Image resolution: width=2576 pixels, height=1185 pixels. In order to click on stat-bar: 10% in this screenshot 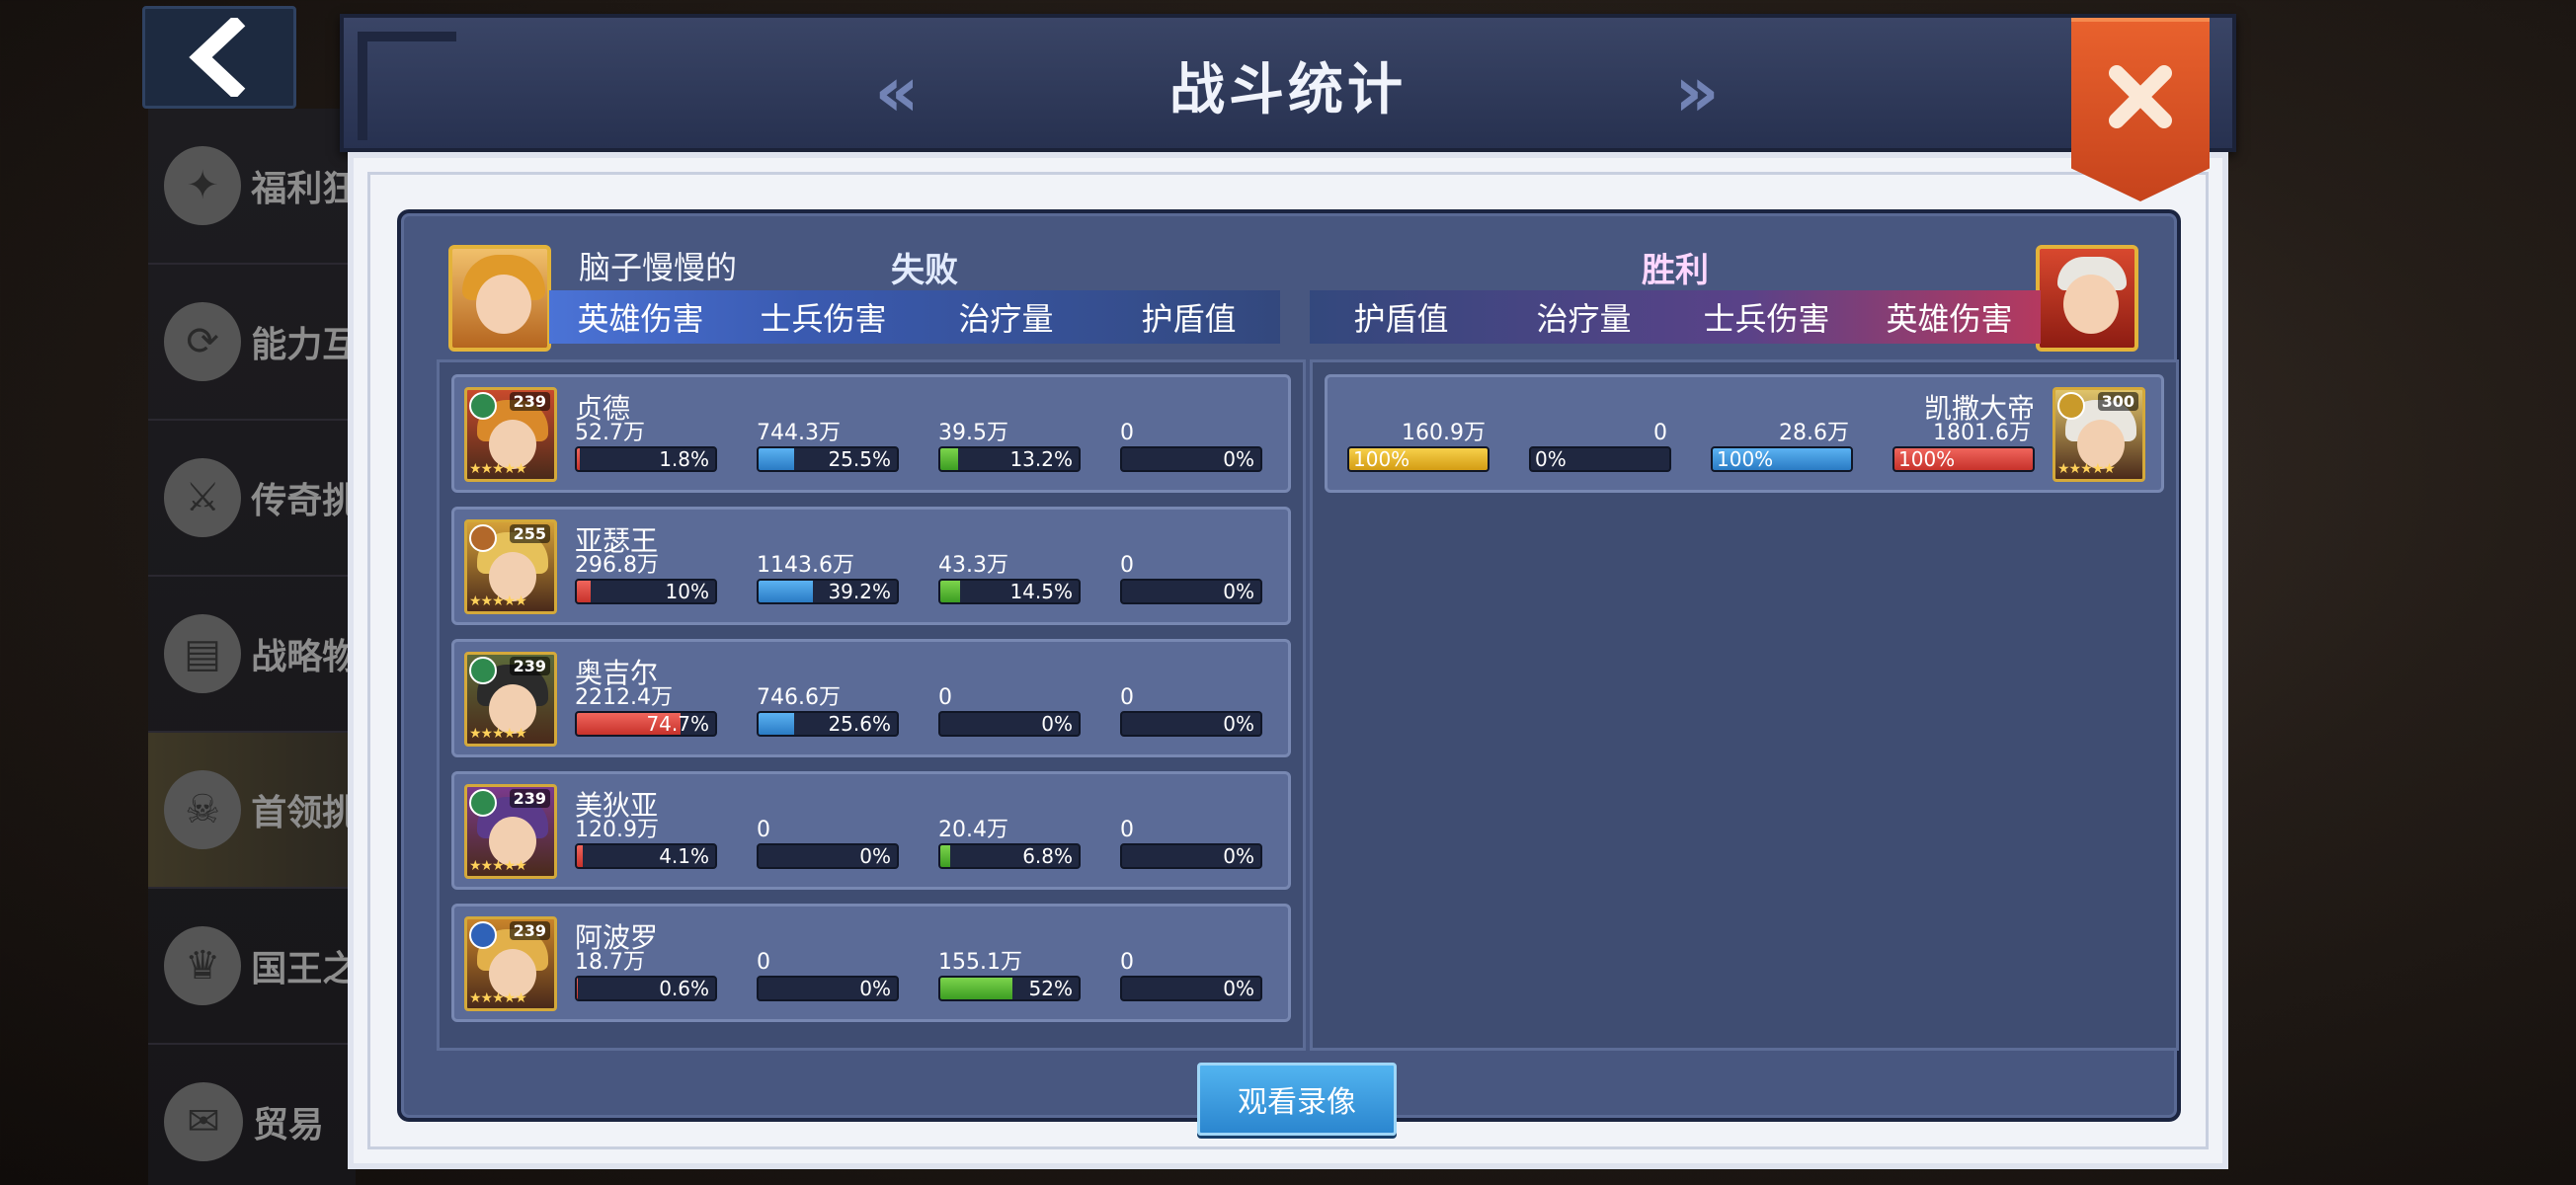, I will do `click(646, 591)`.